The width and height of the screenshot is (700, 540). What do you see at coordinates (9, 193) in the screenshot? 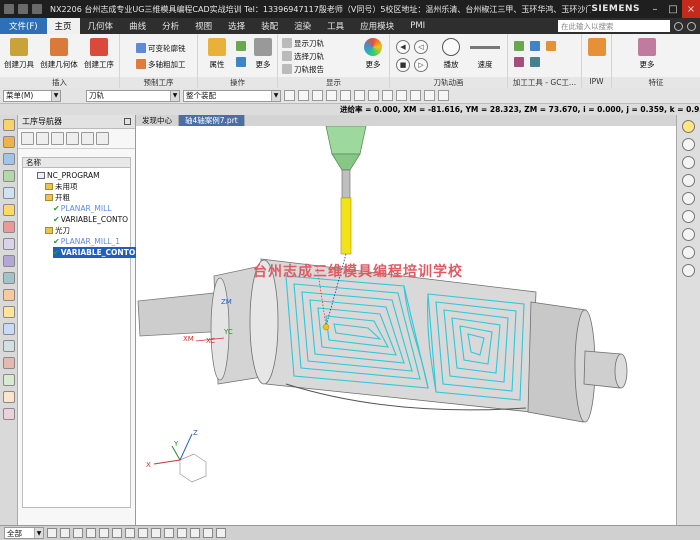
I see `layer-icon` at bounding box center [9, 193].